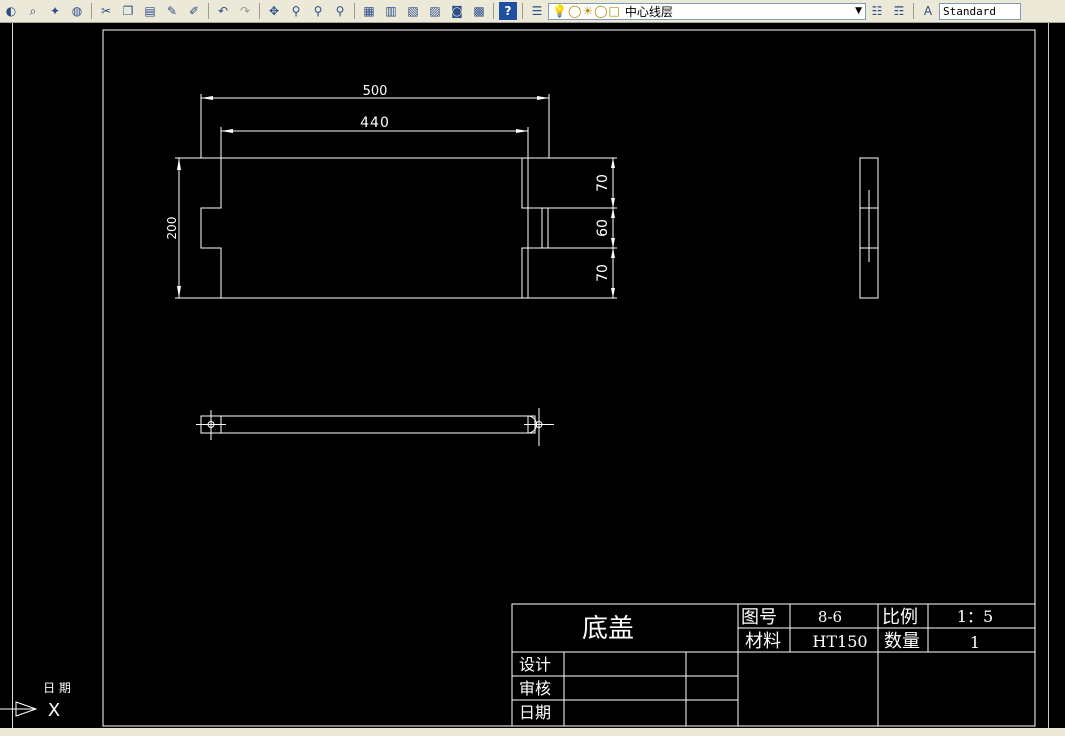 The image size is (1065, 736). I want to click on drawing-no-value: 8-6, so click(830, 617).